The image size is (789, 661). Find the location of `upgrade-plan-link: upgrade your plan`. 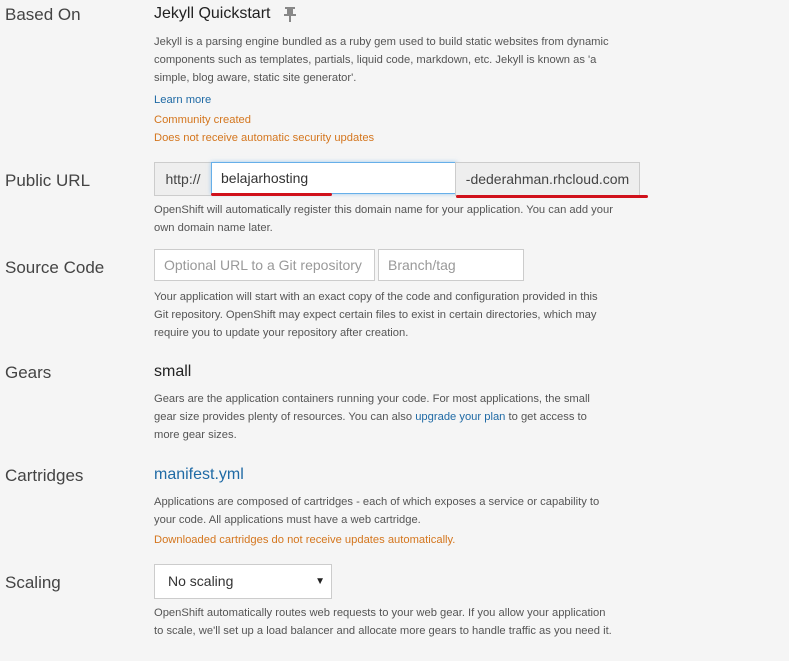

upgrade-plan-link: upgrade your plan is located at coordinates (460, 417).